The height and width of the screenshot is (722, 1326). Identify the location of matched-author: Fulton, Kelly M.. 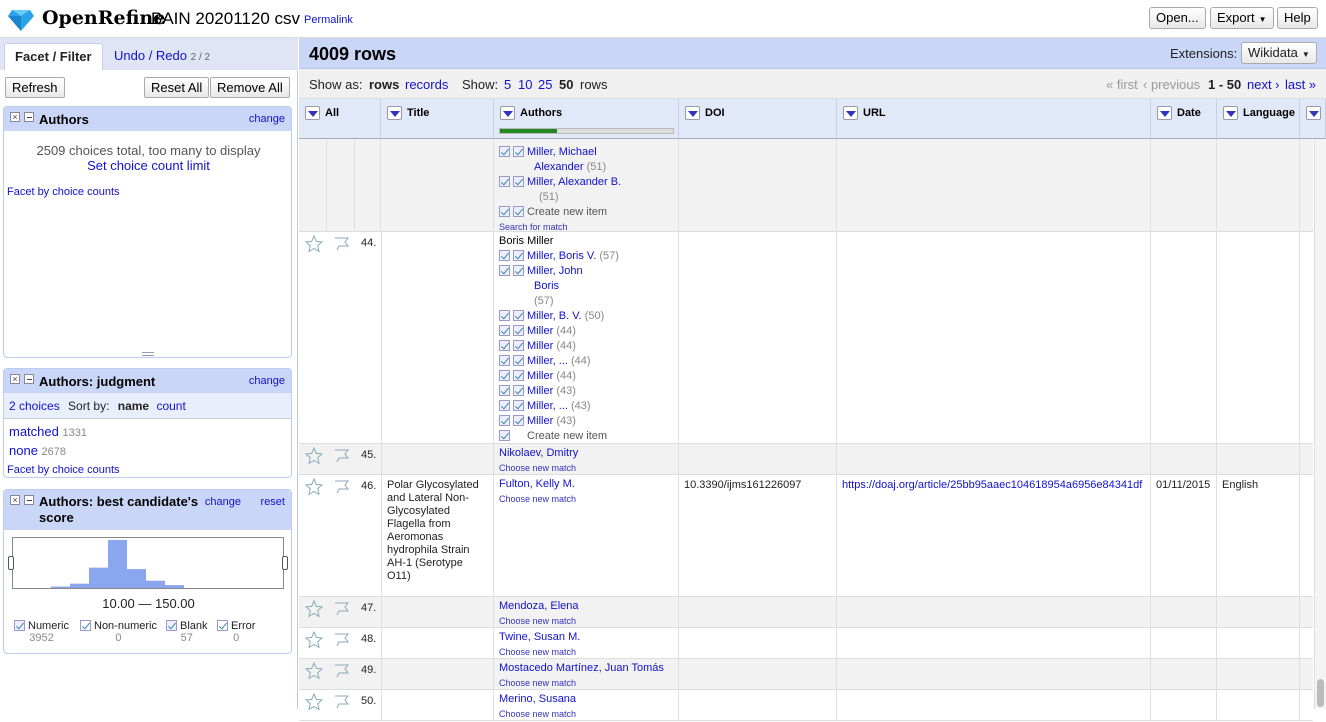
(586, 484).